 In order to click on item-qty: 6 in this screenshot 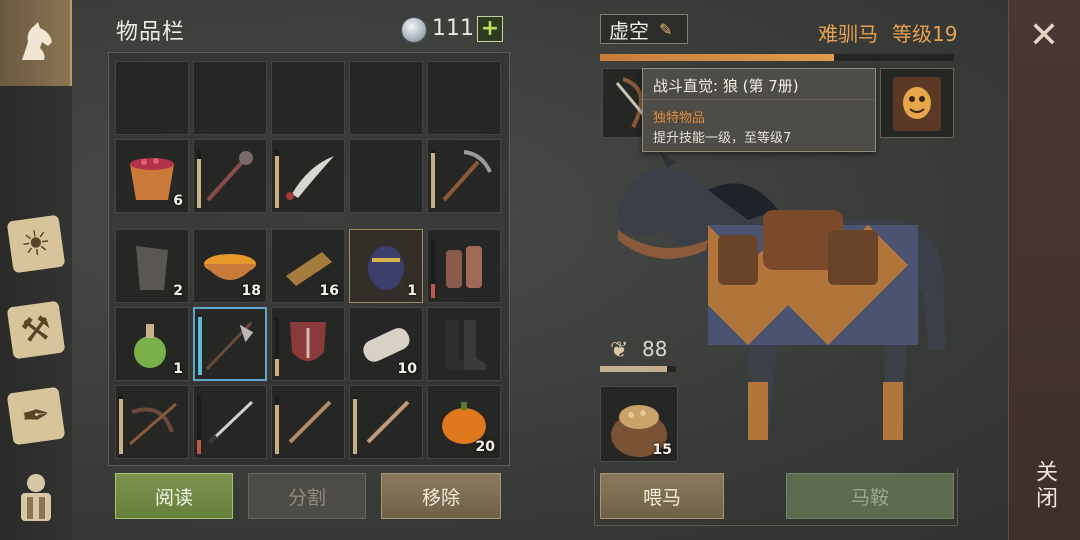, I will do `click(178, 201)`.